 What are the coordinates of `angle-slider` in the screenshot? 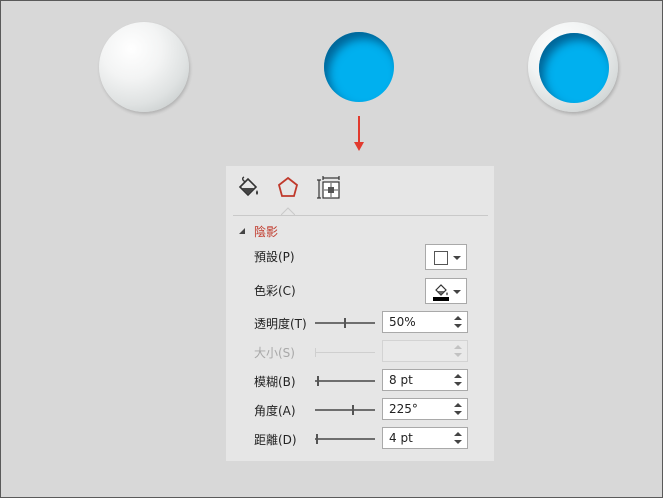 It's located at (345, 410).